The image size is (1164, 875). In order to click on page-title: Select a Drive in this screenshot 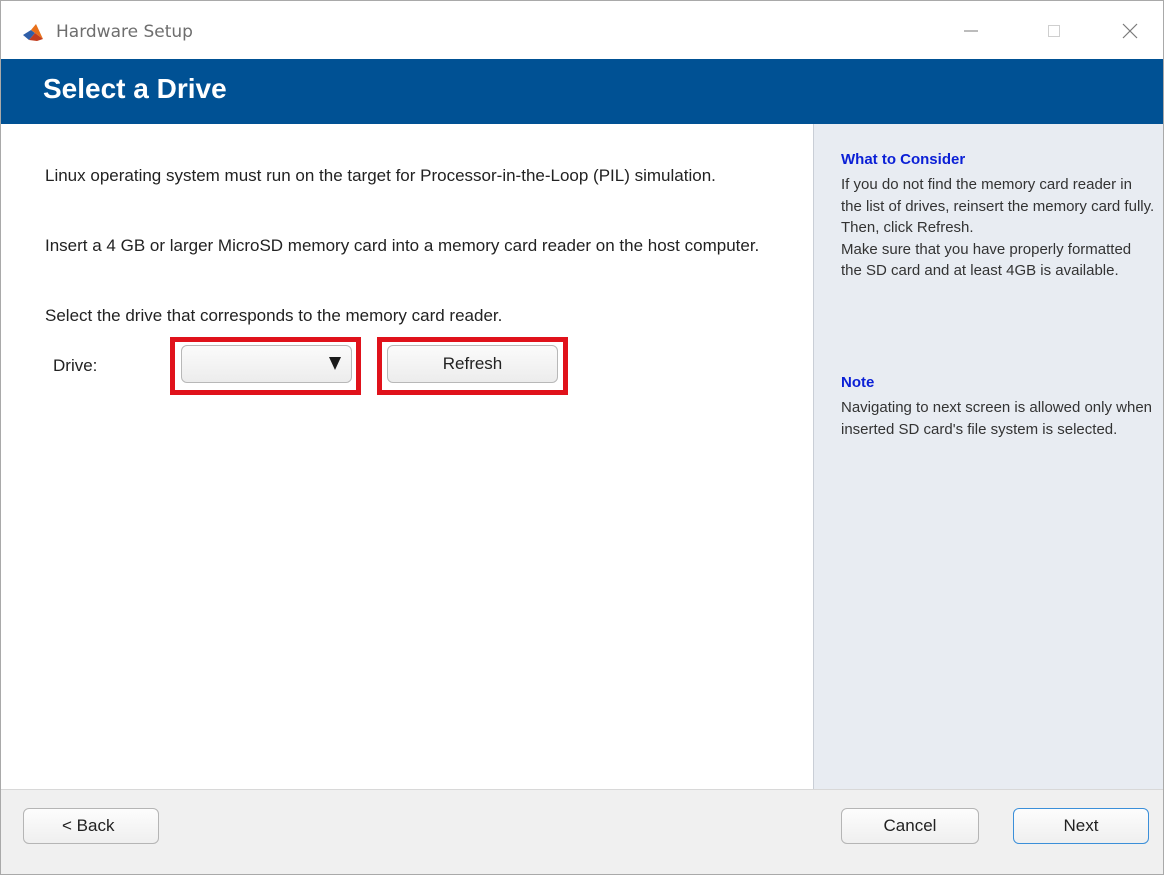, I will do `click(135, 88)`.